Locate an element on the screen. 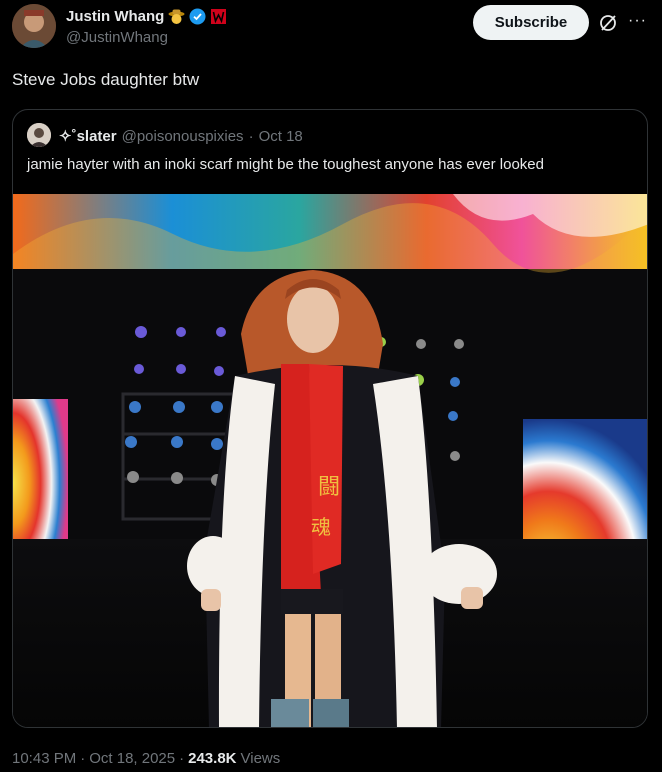 The height and width of the screenshot is (772, 662). quoted-avatar is located at coordinates (39, 135).